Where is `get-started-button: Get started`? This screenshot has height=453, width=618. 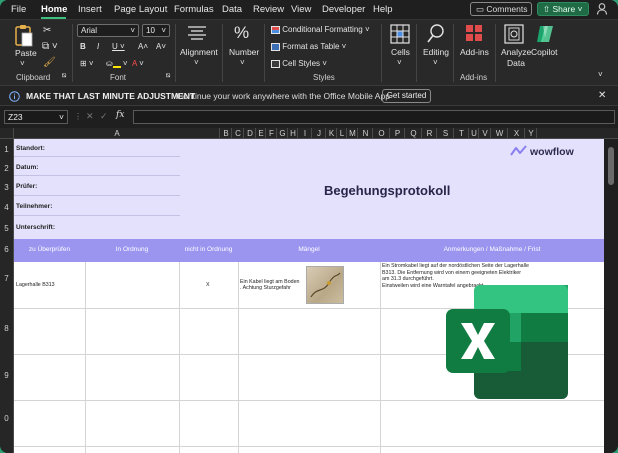
get-started-button: Get started is located at coordinates (406, 96).